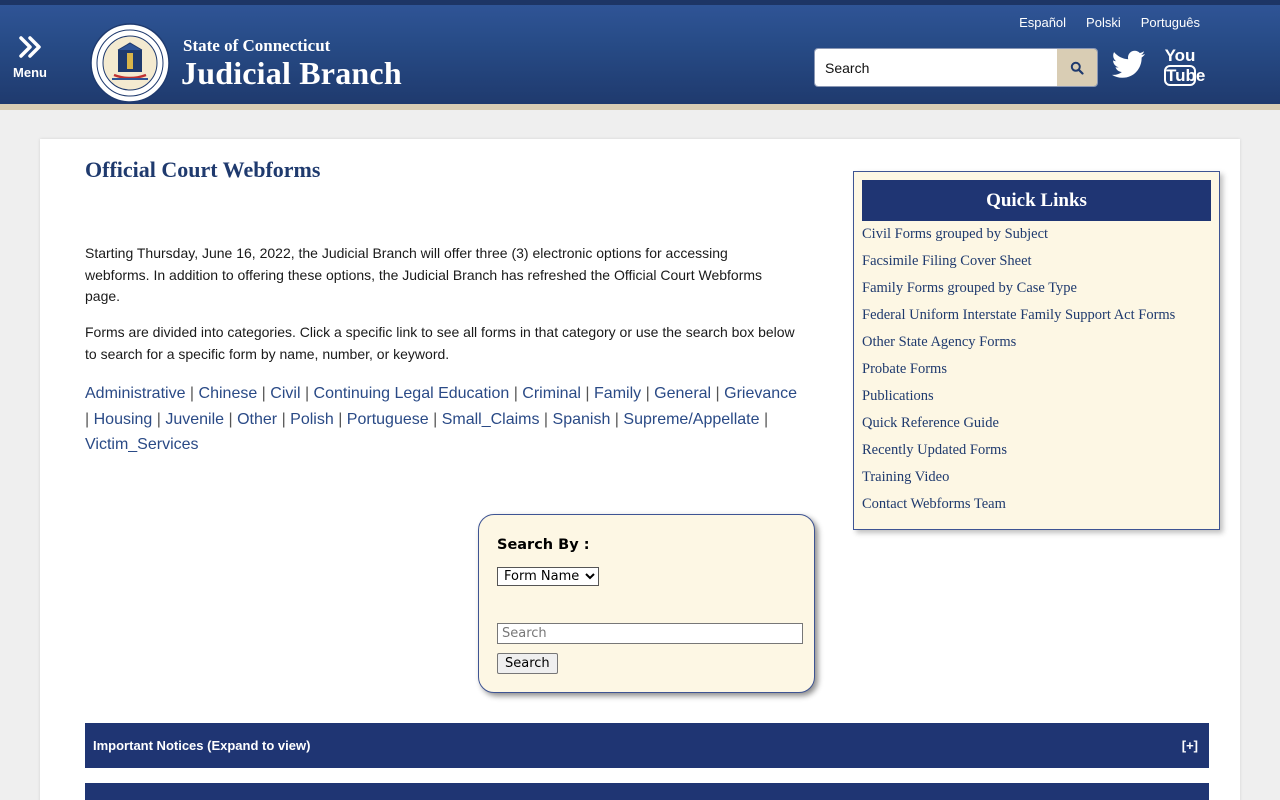 This screenshot has height=800, width=1280. Describe the element at coordinates (257, 45) in the screenshot. I see `brand-state-name: State of Connecticut` at that location.